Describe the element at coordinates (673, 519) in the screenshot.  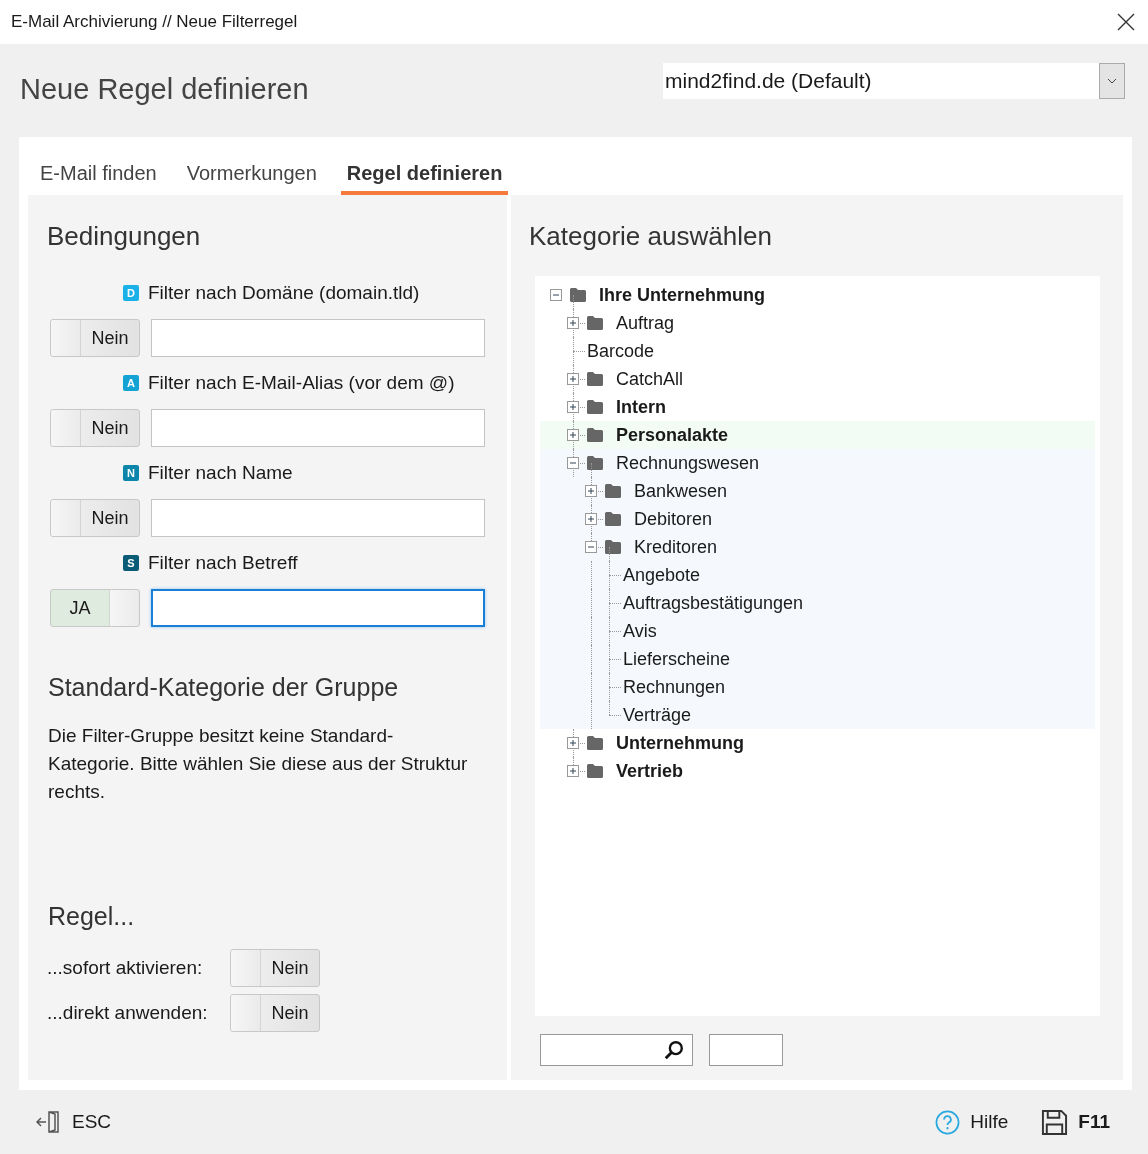
I see `tree-item: Debitoren` at that location.